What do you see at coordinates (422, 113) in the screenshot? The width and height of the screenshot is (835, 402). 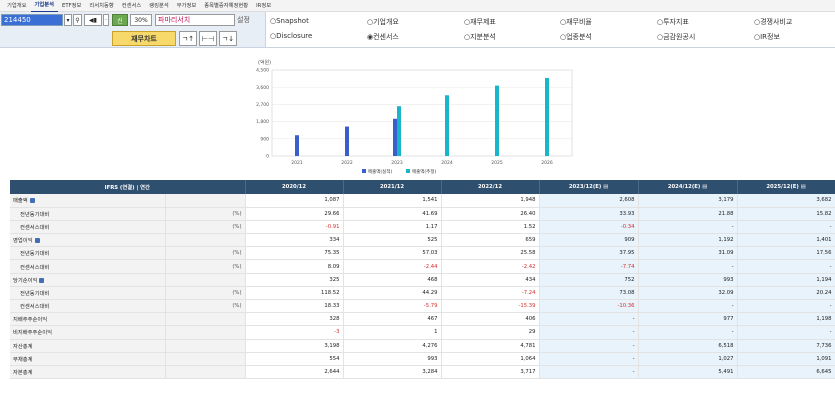 I see `plot-area` at bounding box center [422, 113].